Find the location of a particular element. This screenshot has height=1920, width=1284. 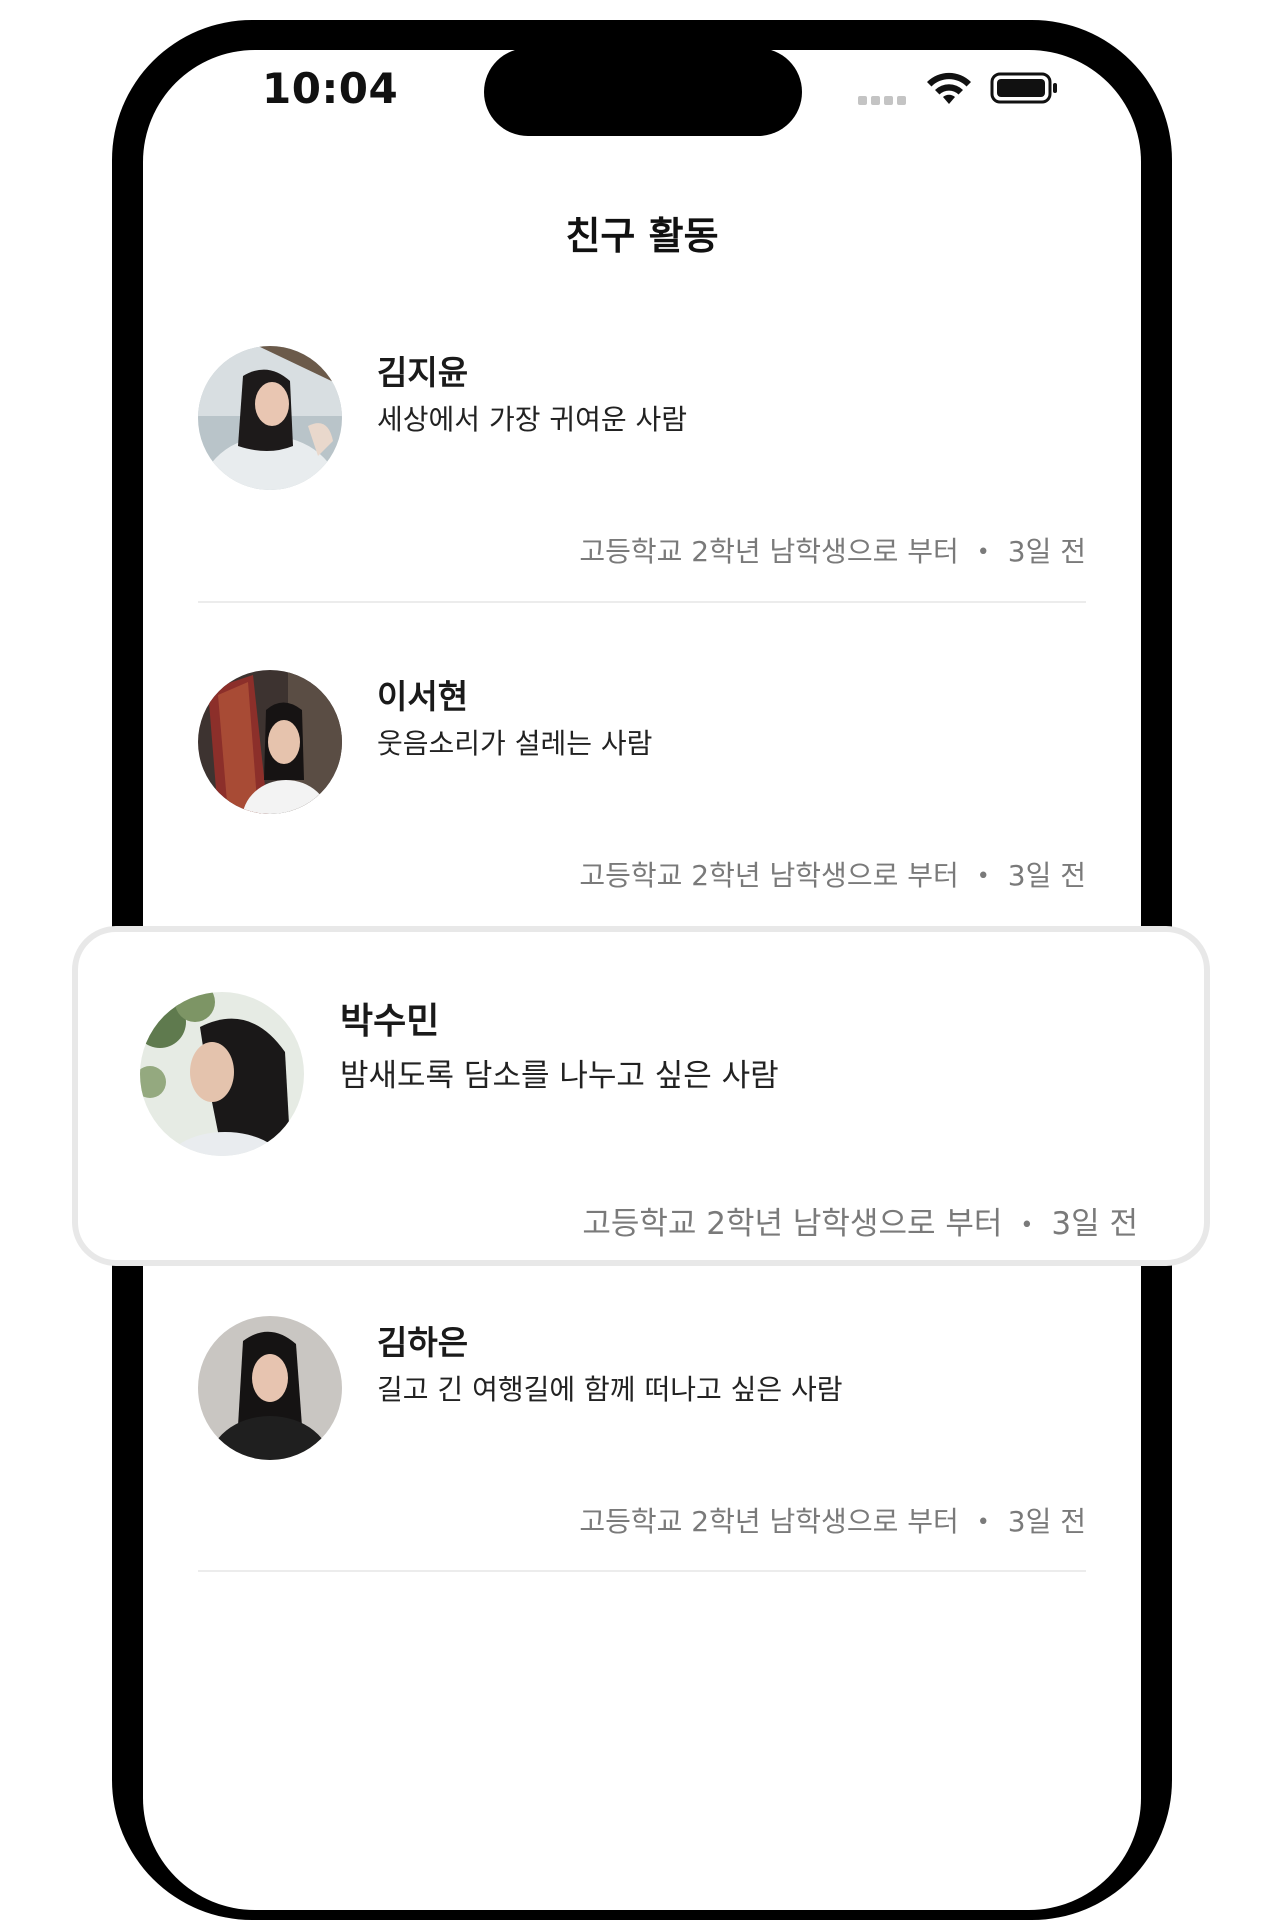

wifi-icon is located at coordinates (949, 88).